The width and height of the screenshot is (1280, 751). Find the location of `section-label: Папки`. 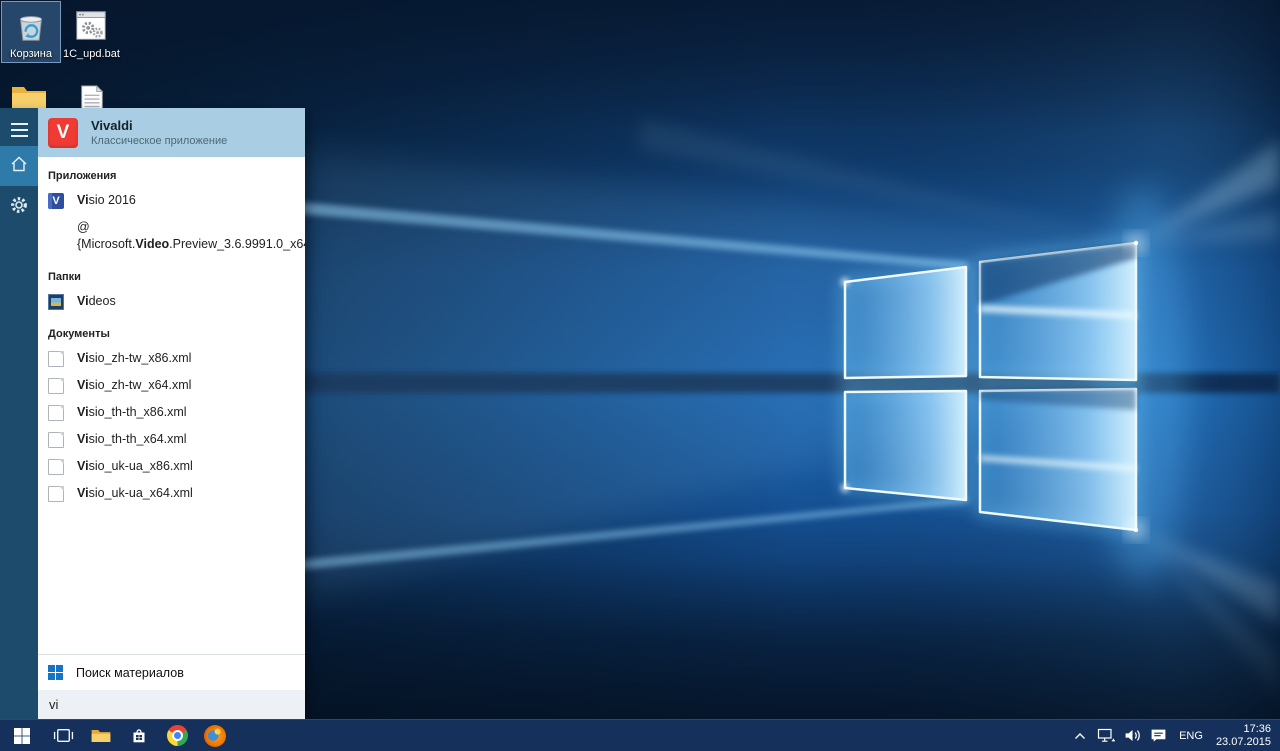

section-label: Папки is located at coordinates (64, 277).